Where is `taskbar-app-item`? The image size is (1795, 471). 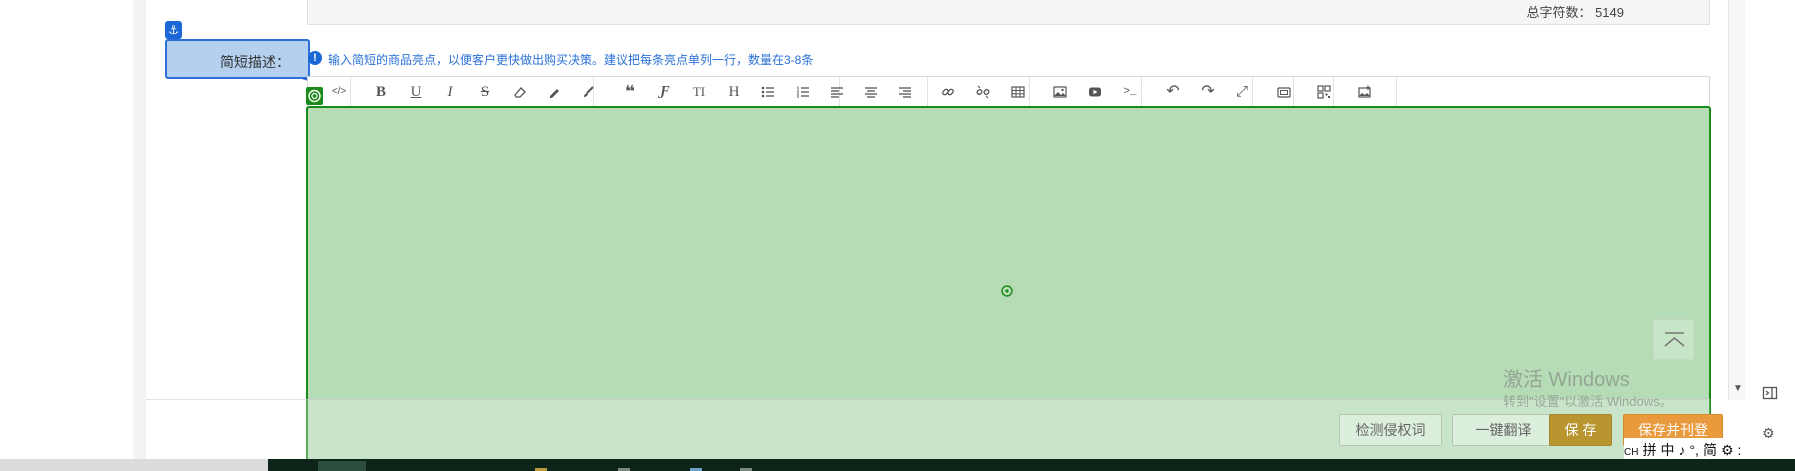 taskbar-app-item is located at coordinates (342, 466).